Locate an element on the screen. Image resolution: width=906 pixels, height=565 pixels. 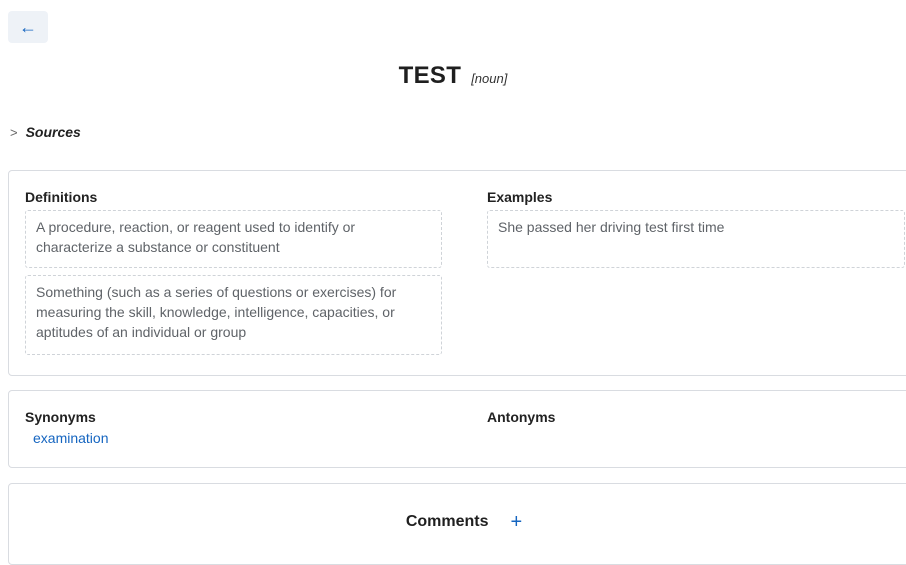
example-item: She passed her driving test first time is located at coordinates (696, 239).